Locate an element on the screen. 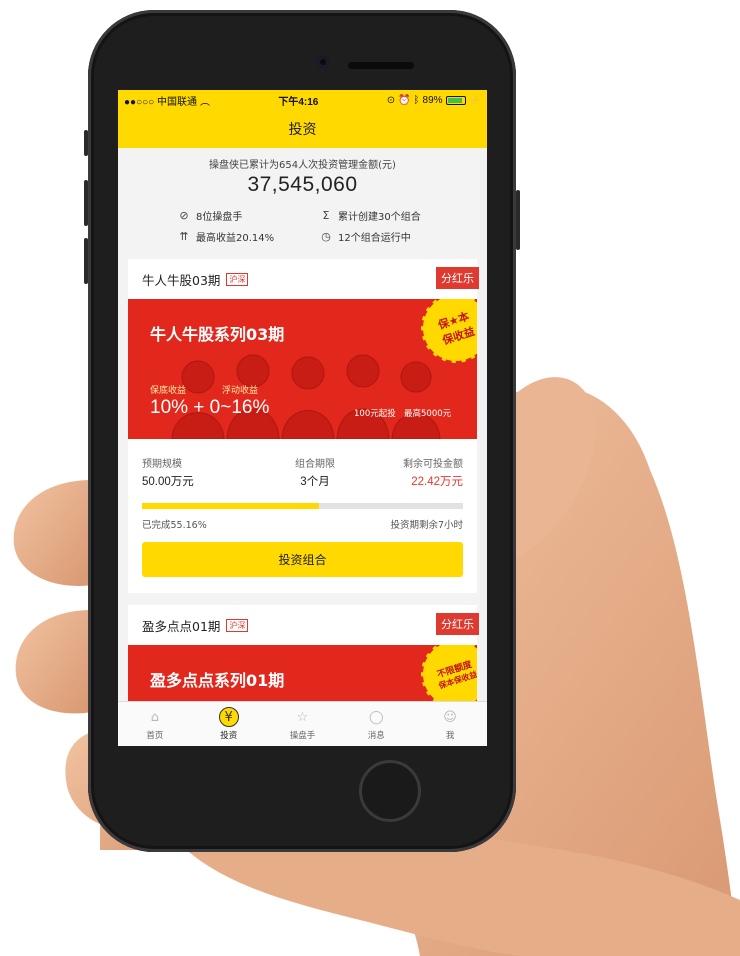 The width and height of the screenshot is (740, 956). tab-bar: ⌂ 首页 ¥ 投资 ☆ 操盘手 ◯ 消息 ☺ 我 is located at coordinates (302, 723).